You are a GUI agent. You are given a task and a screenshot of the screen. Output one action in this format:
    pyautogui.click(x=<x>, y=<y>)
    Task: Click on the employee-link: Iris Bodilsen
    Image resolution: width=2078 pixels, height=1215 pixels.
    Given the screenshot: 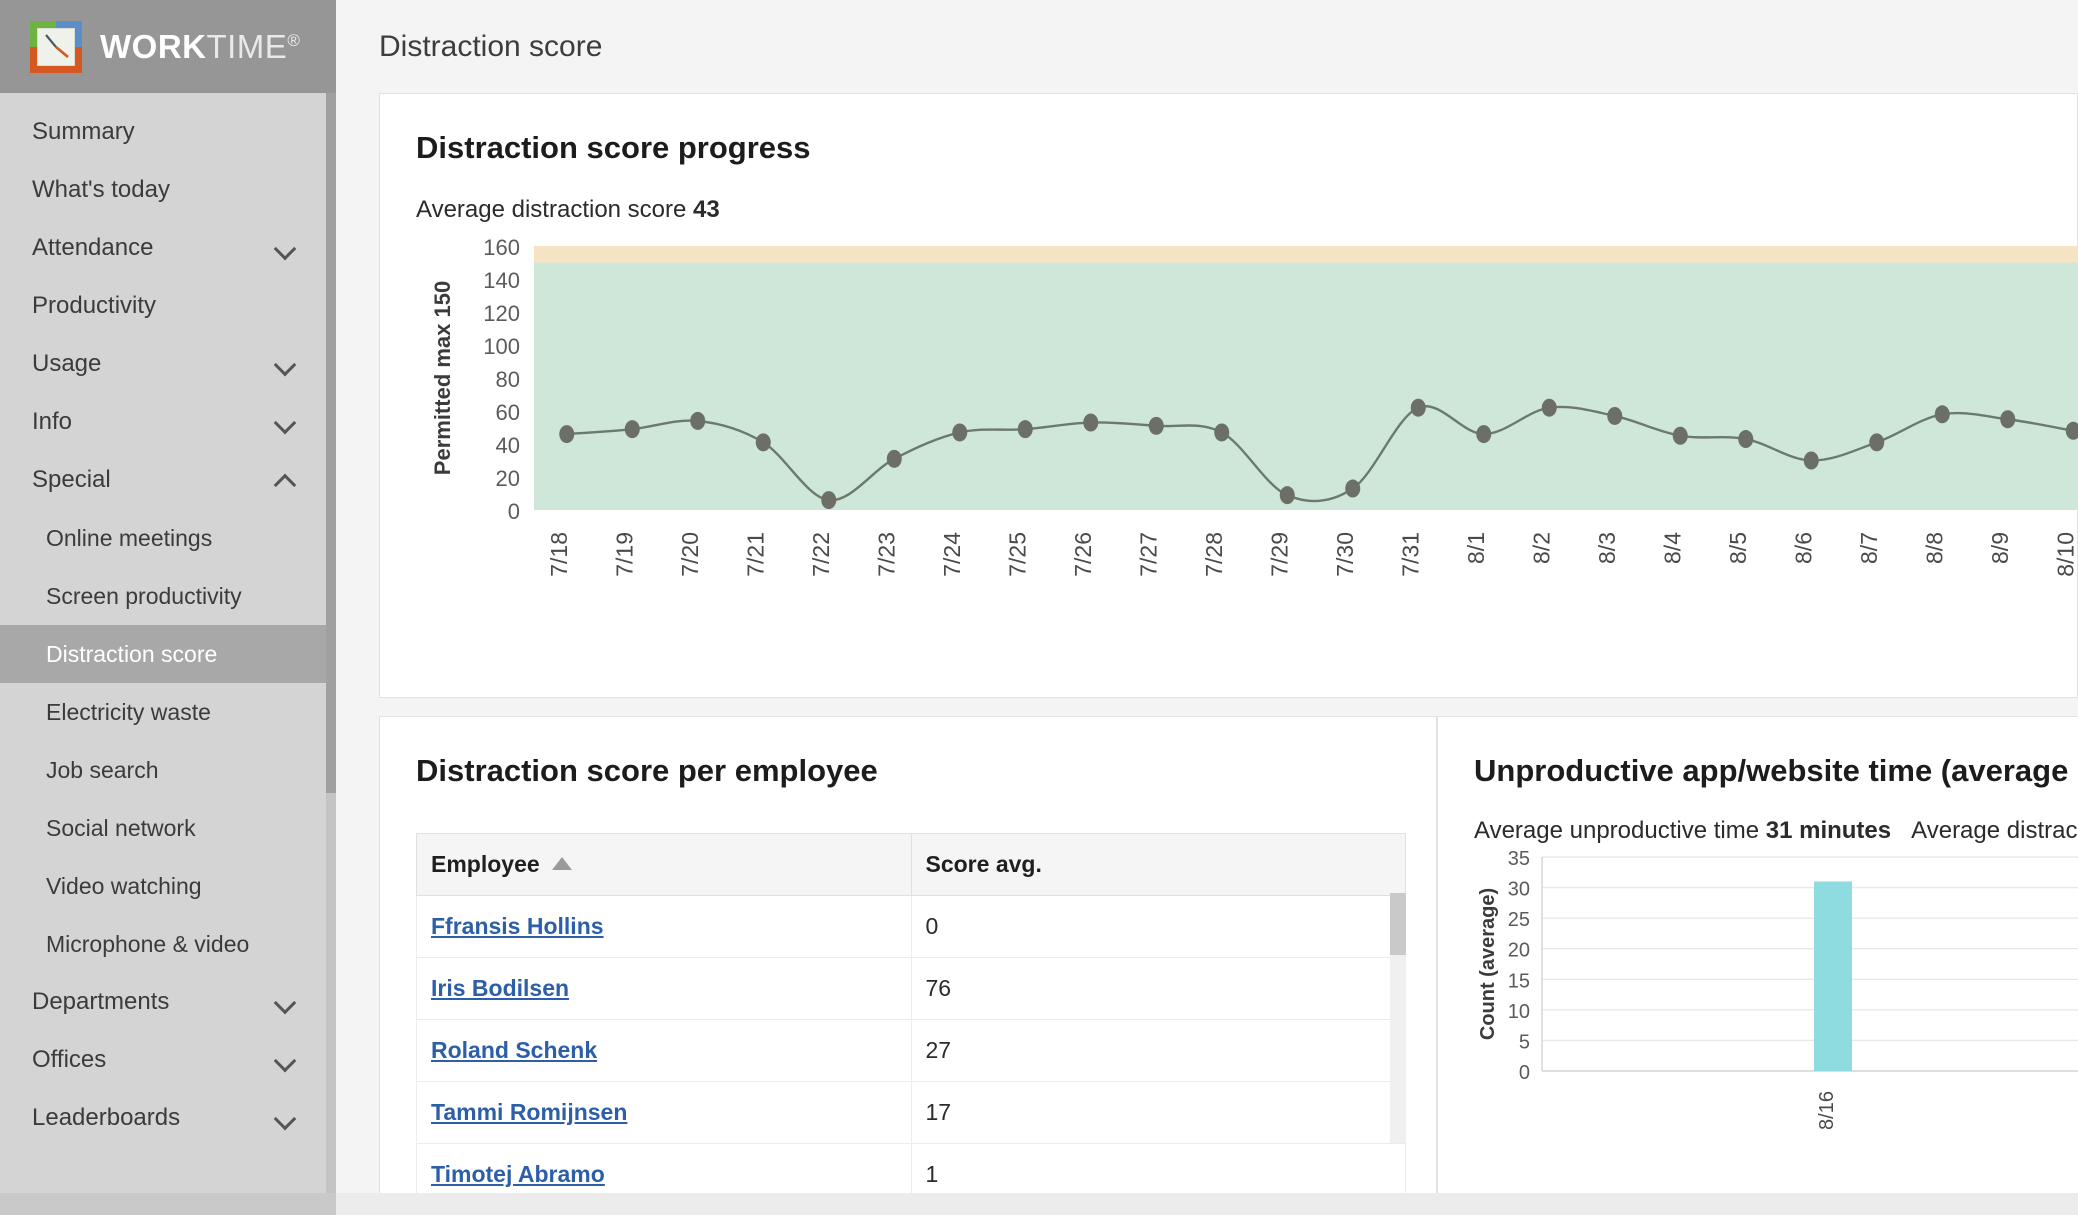 What is the action you would take?
    pyautogui.click(x=500, y=988)
    